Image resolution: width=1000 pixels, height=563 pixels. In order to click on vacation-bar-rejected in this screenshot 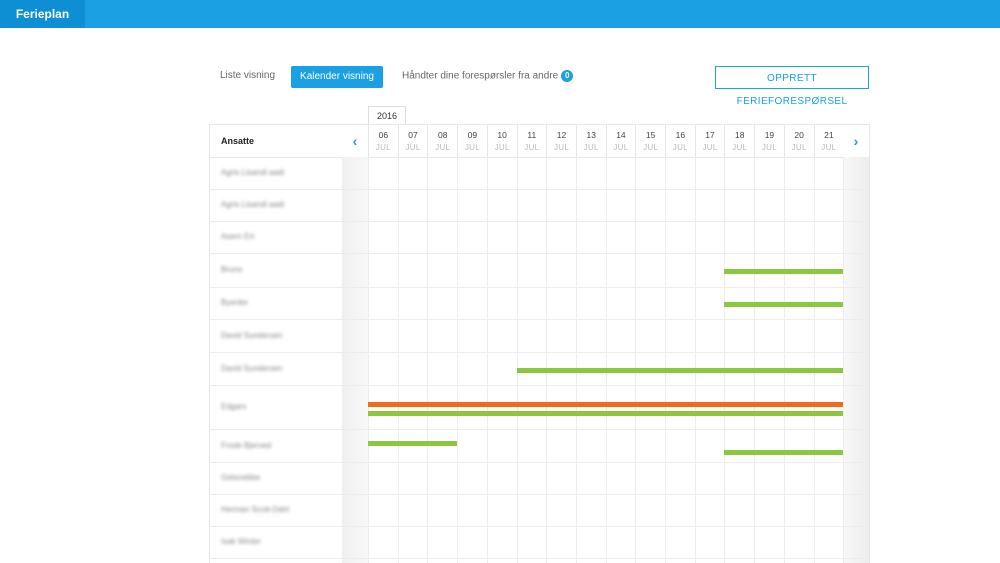, I will do `click(606, 404)`.